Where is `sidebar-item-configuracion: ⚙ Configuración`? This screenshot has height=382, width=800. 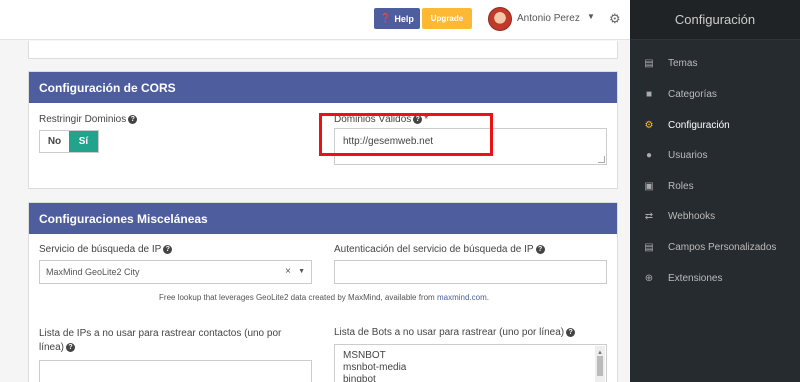
sidebar-item-configuracion: ⚙ Configuración is located at coordinates (715, 125).